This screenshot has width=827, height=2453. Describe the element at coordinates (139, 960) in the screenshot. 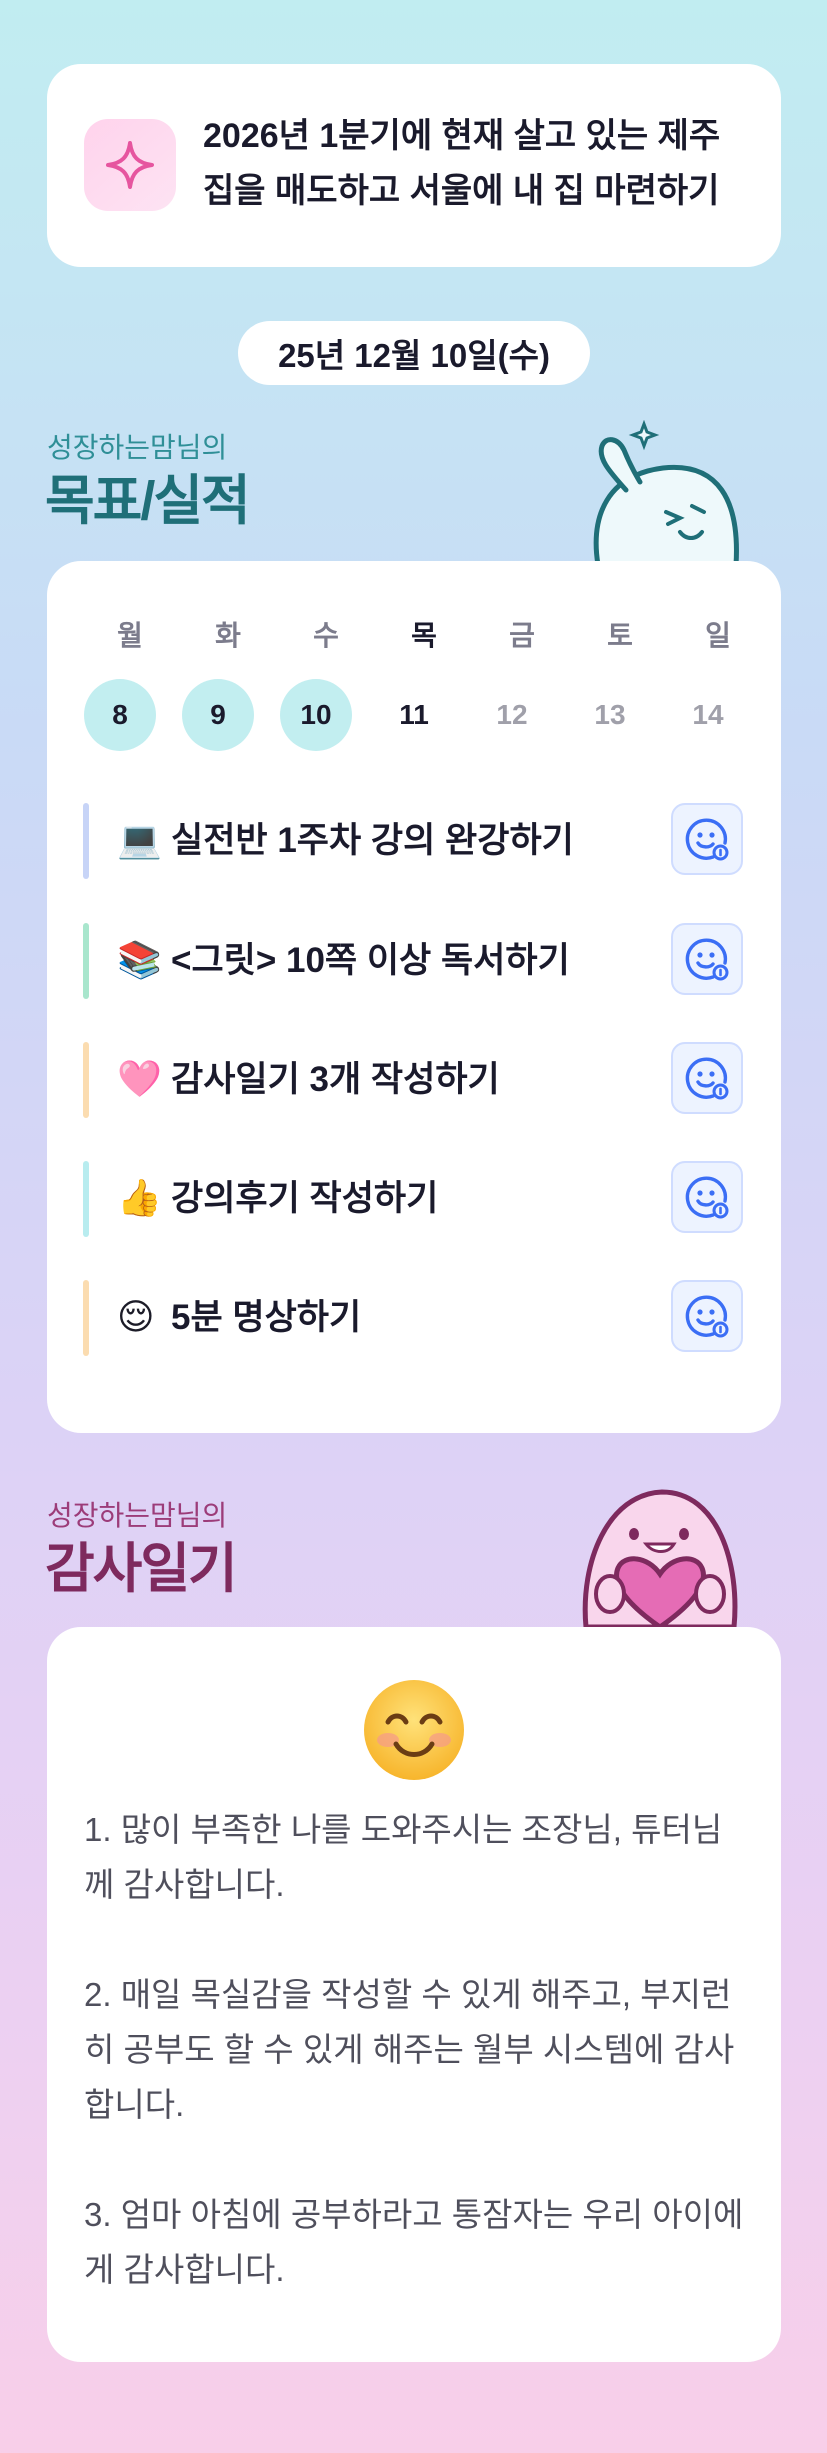

I see `task-emoji-icon: 📚` at that location.